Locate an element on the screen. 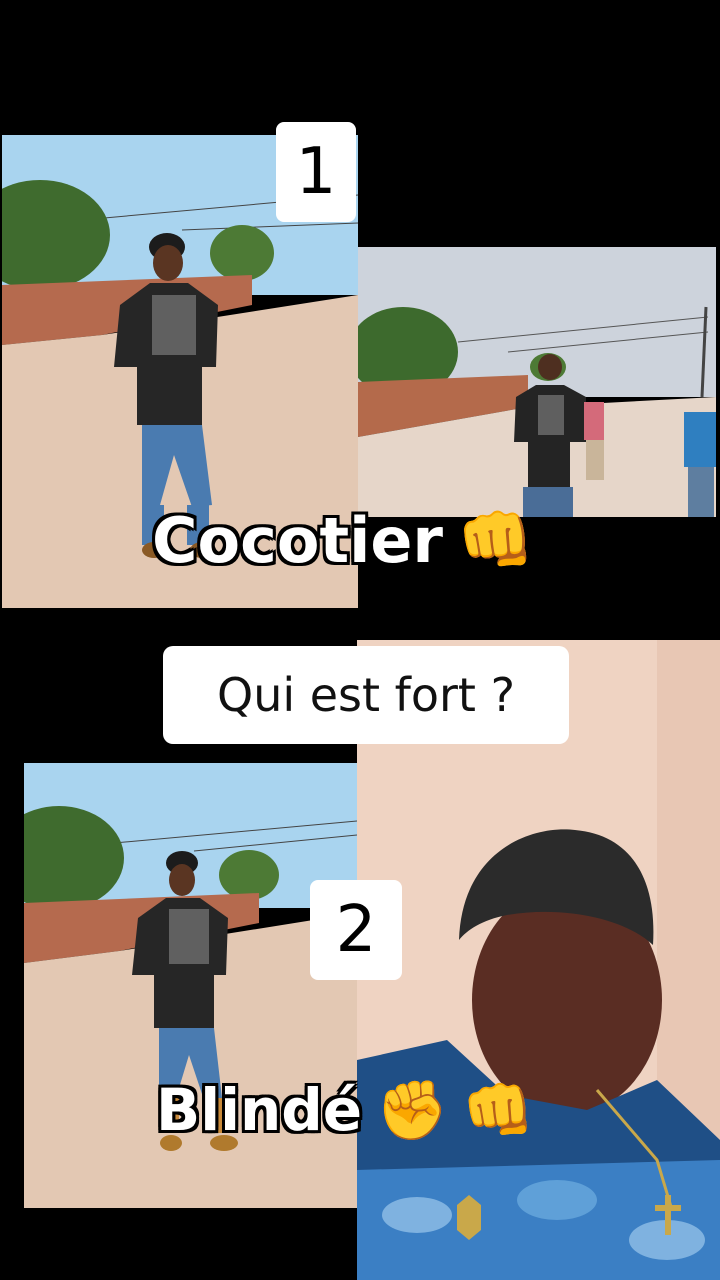 This screenshot has height=1280, width=720. caption-blinde-text: Blindé is located at coordinates (259, 1110).